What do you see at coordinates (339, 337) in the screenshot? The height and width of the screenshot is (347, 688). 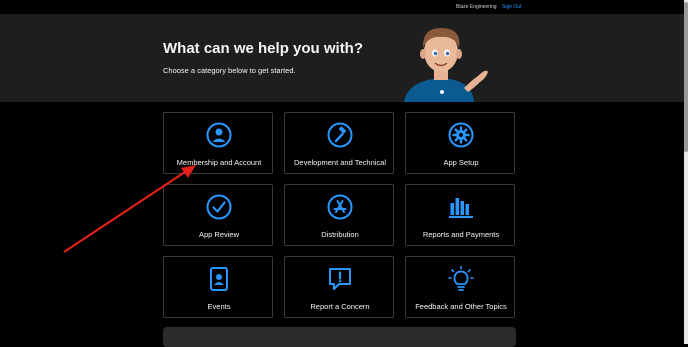 I see `bottom-panel` at bounding box center [339, 337].